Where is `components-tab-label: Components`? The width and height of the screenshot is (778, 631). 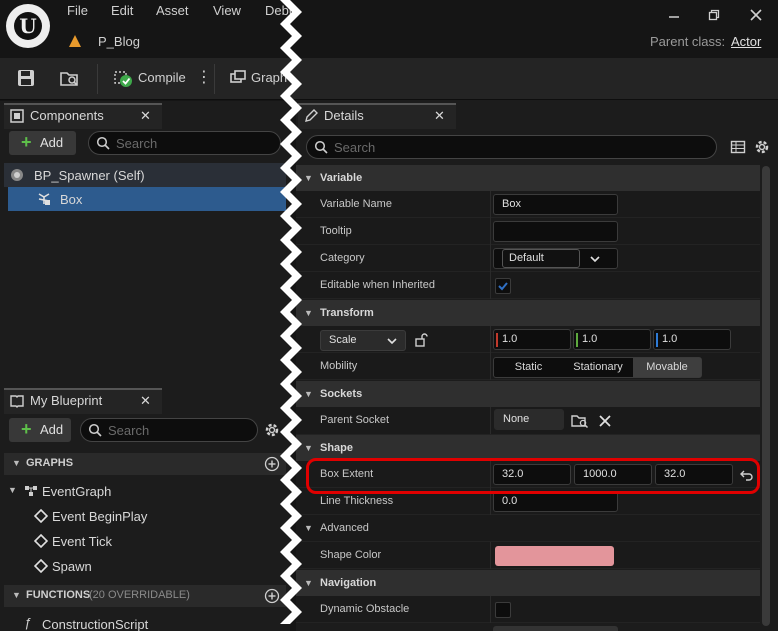
components-tab-label: Components is located at coordinates (67, 115).